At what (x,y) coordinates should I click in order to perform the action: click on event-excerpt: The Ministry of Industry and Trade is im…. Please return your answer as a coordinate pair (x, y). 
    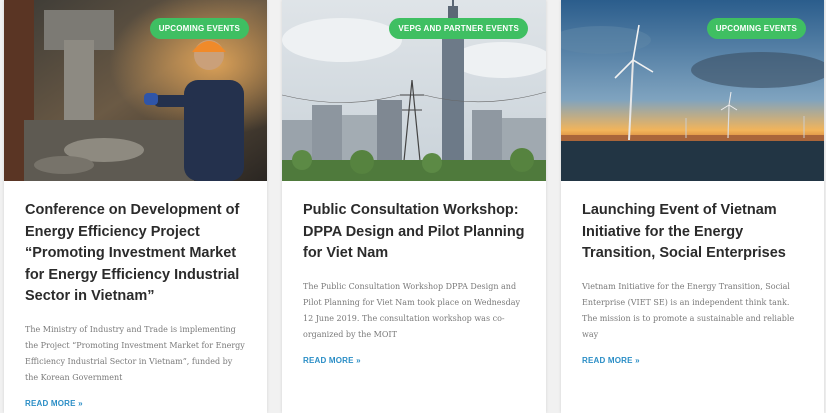
    Looking at the image, I should click on (135, 353).